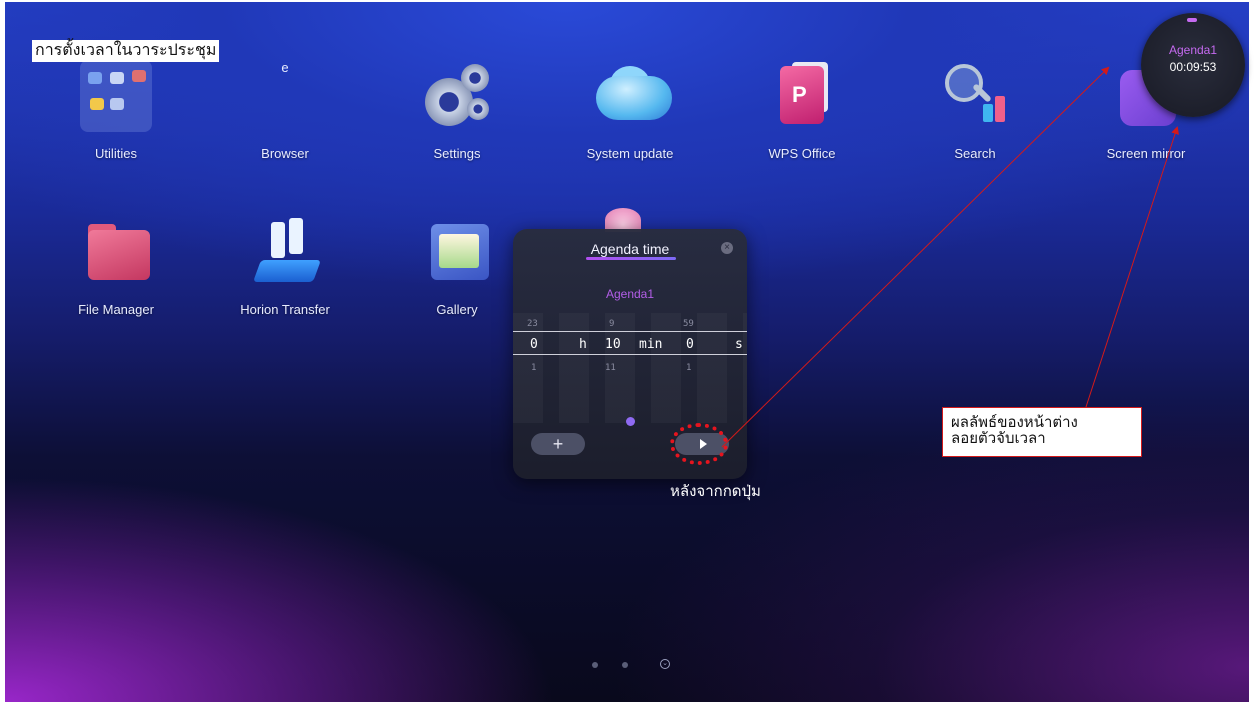 The width and height of the screenshot is (1254, 704). I want to click on after-press-note: หลังจากกดปุ่ม, so click(715, 491).